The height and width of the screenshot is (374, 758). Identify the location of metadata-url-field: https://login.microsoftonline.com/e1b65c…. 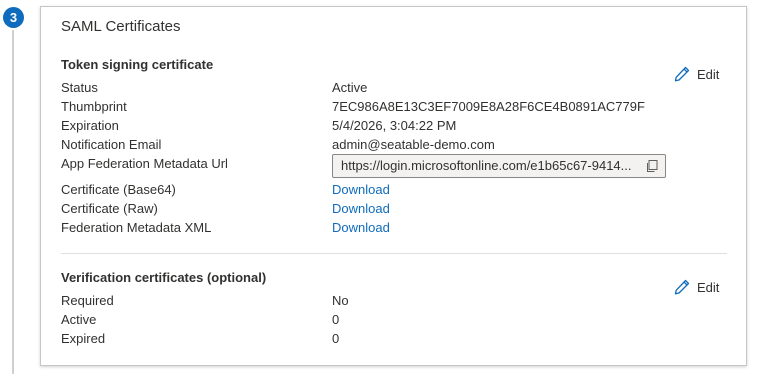
(499, 166).